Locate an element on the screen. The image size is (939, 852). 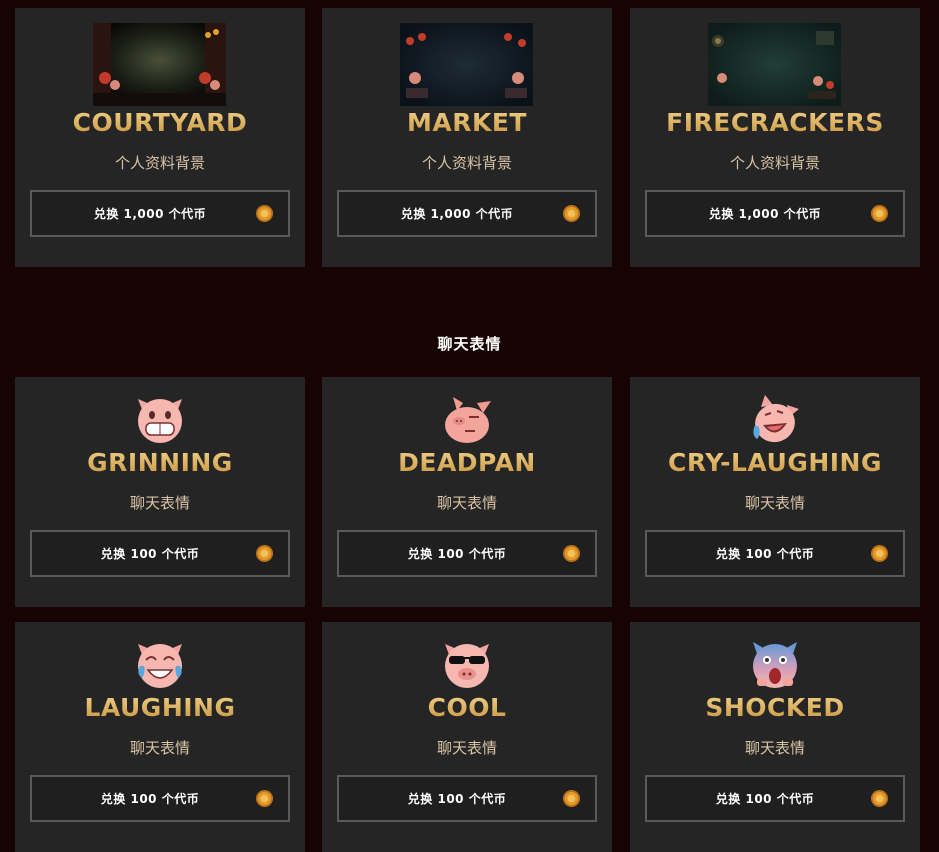
market-thumbnail is located at coordinates (466, 64).